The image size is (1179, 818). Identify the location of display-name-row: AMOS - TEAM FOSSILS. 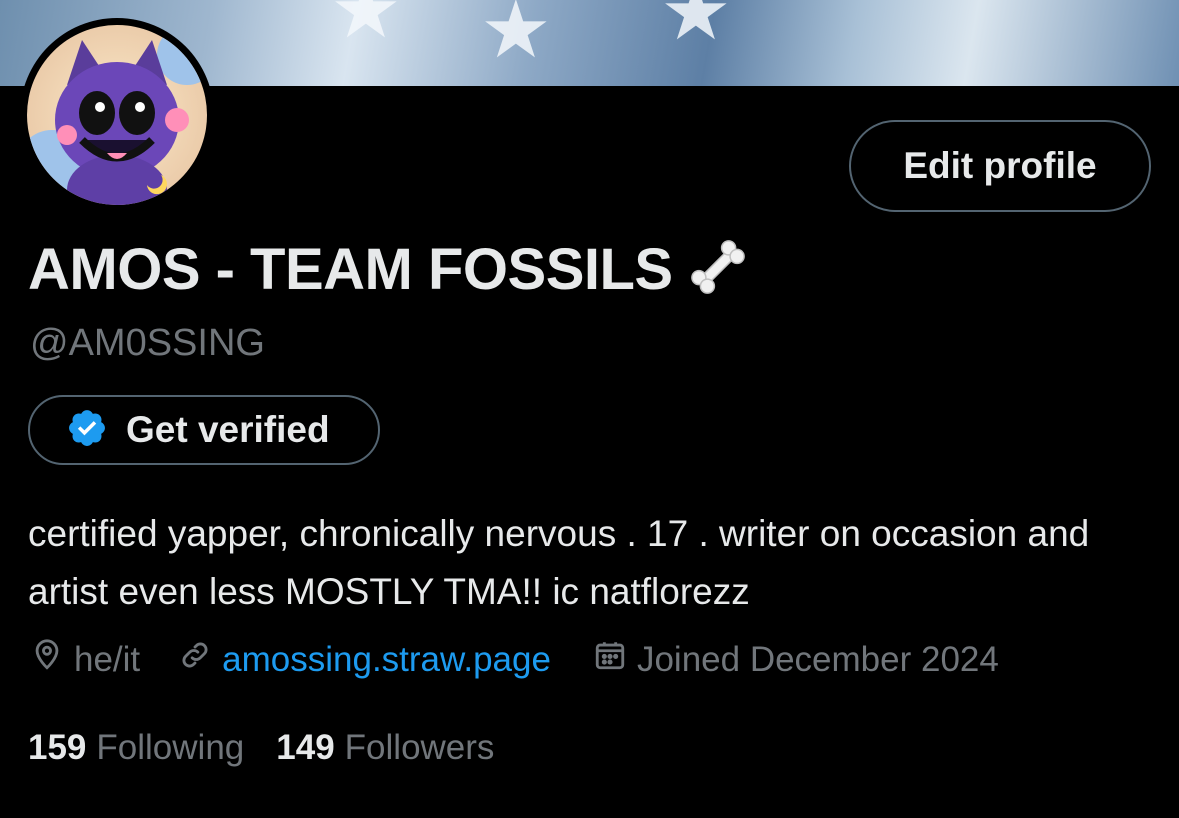
(388, 269).